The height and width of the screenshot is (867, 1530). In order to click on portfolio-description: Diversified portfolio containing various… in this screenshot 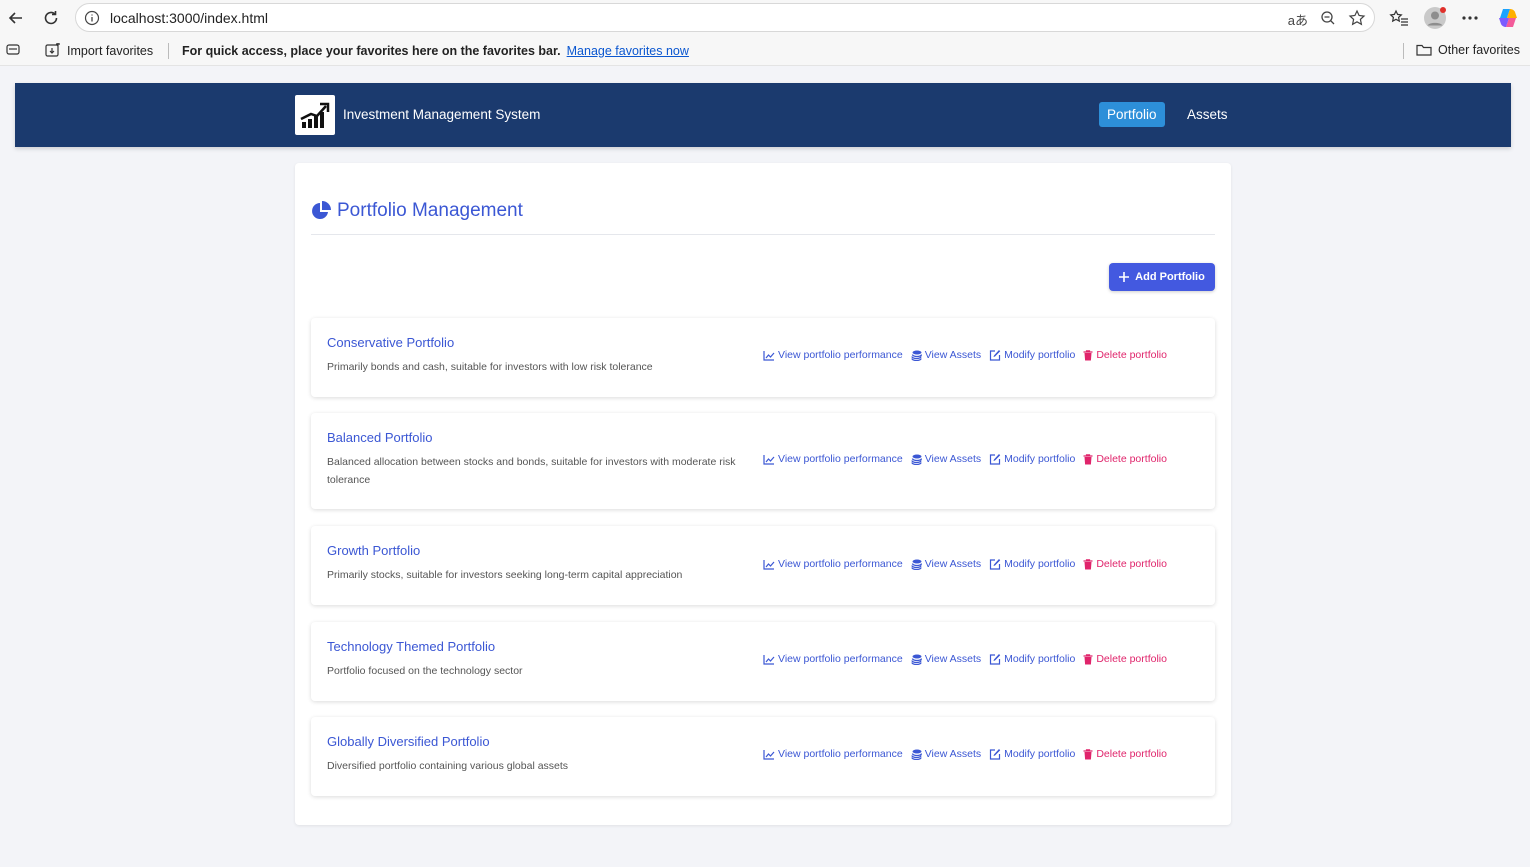, I will do `click(448, 766)`.